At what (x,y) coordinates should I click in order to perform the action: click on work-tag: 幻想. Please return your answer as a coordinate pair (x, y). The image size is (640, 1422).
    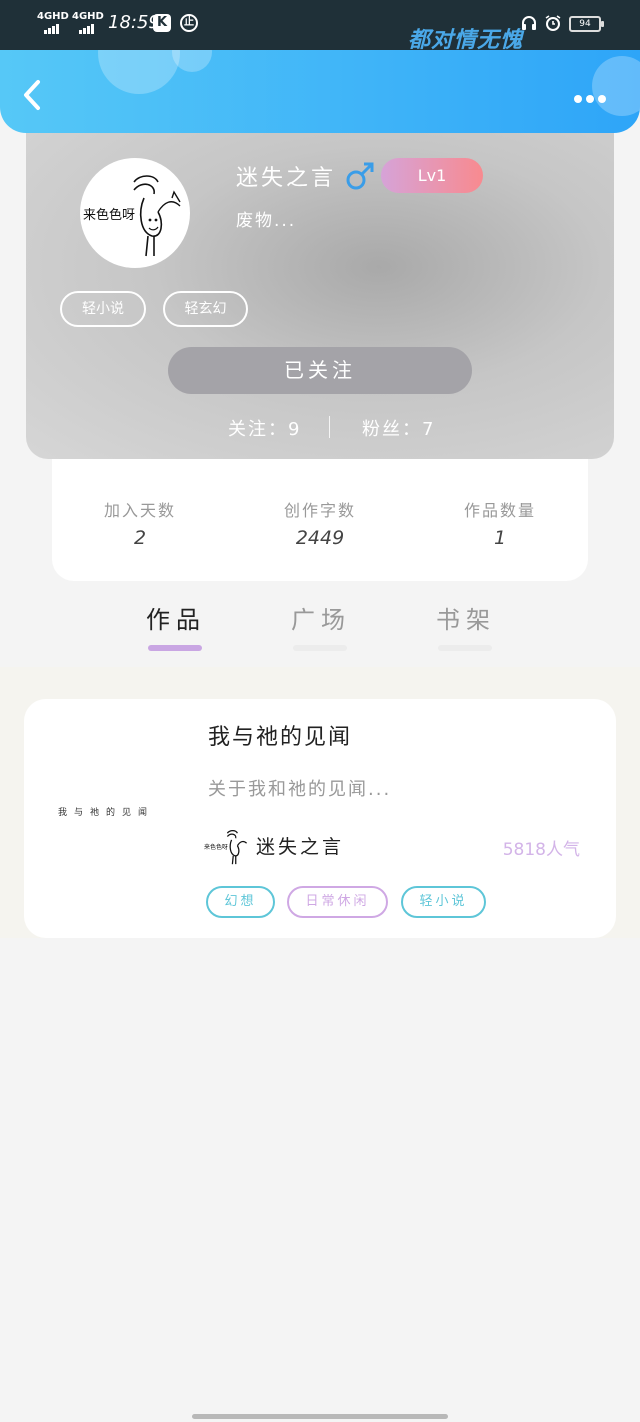
    Looking at the image, I should click on (240, 902).